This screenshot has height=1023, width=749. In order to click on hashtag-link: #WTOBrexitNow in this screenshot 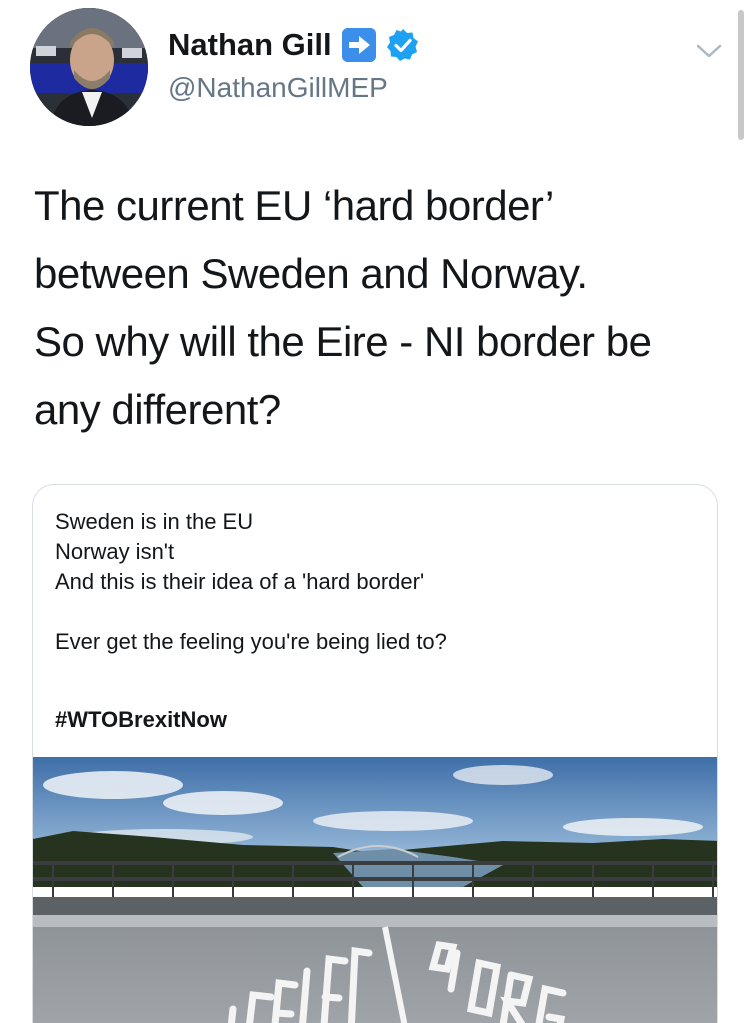, I will do `click(141, 720)`.